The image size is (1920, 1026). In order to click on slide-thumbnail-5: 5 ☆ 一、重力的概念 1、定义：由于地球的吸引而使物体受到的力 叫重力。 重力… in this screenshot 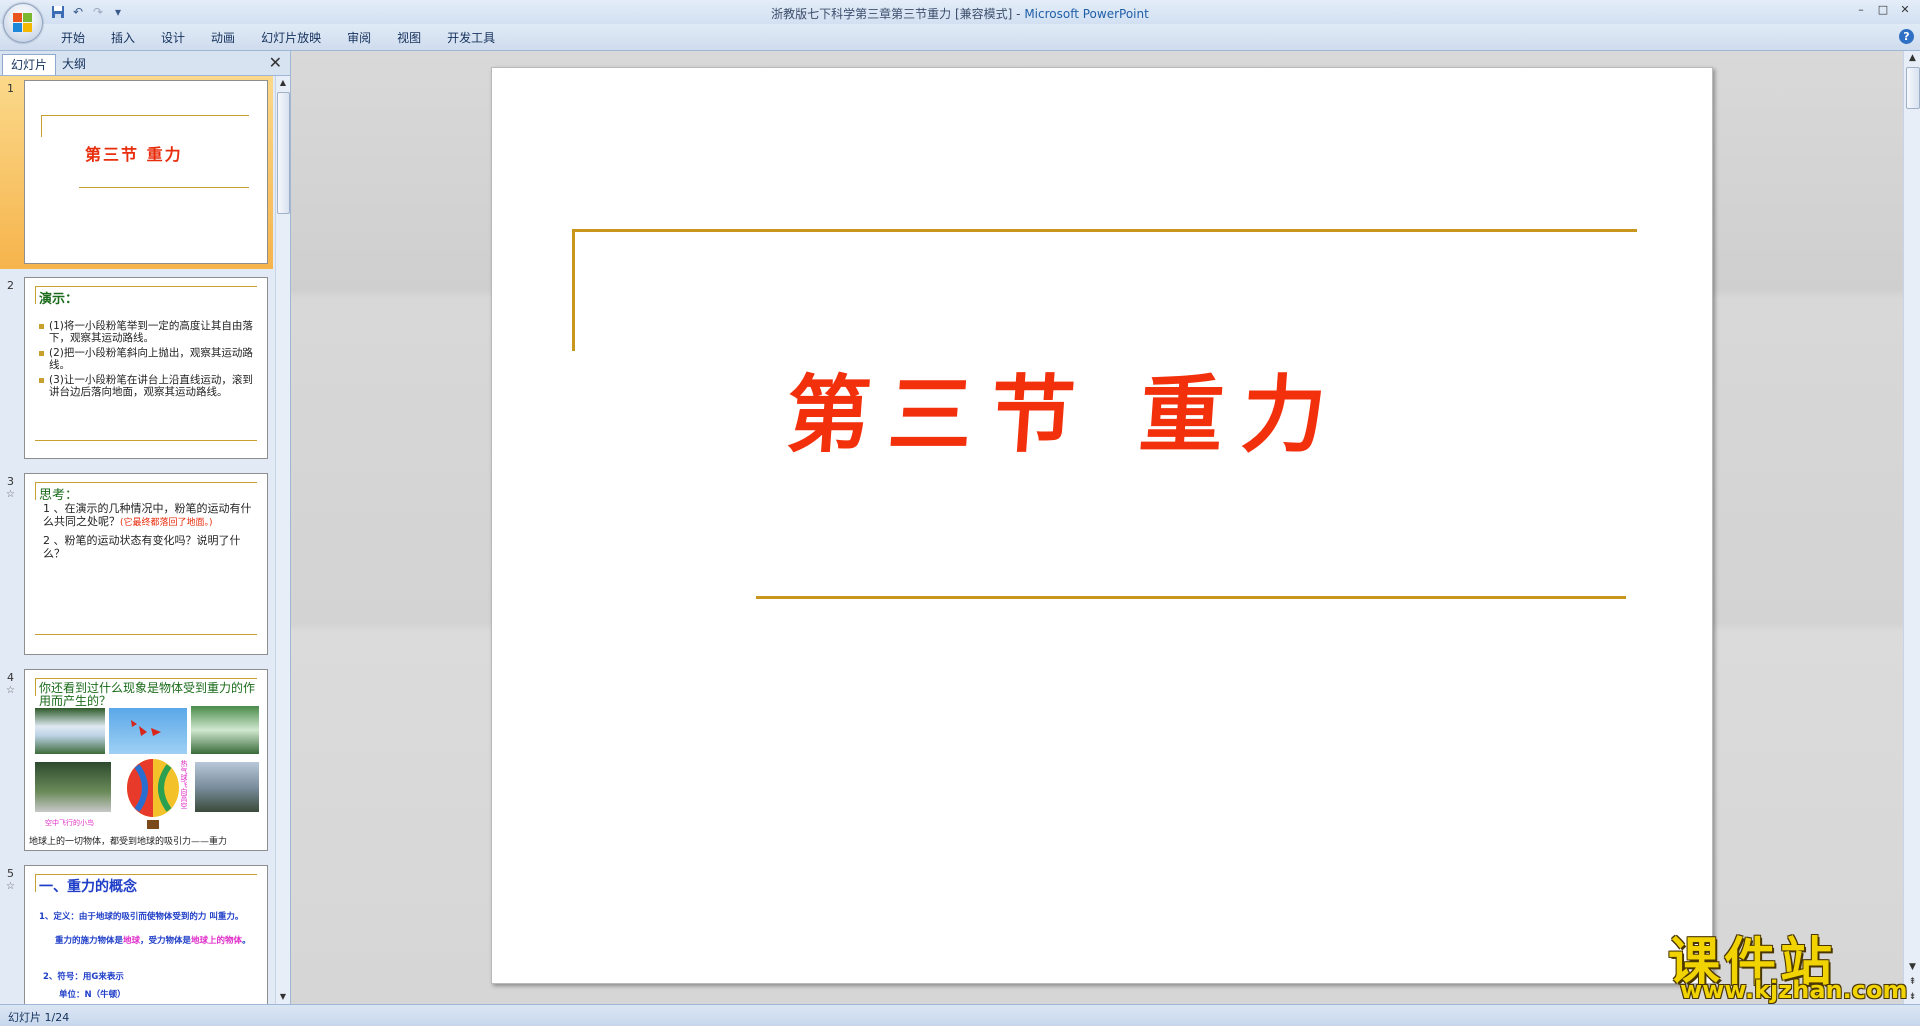, I will do `click(136, 932)`.